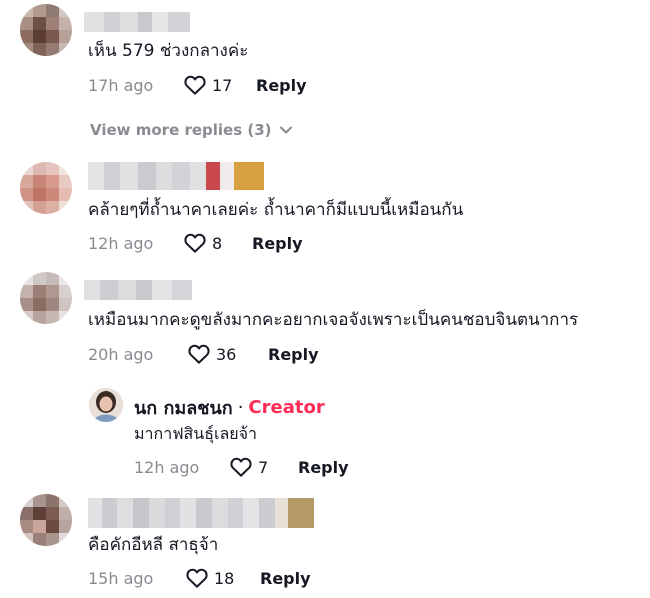  I want to click on creator-reply-text: มากาฟสินธุ์เลยจ้า, so click(196, 433).